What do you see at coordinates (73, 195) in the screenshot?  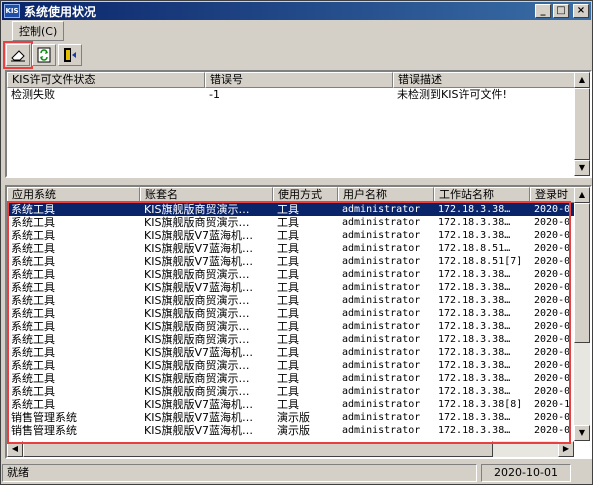 I see `column-header: 应用系统` at bounding box center [73, 195].